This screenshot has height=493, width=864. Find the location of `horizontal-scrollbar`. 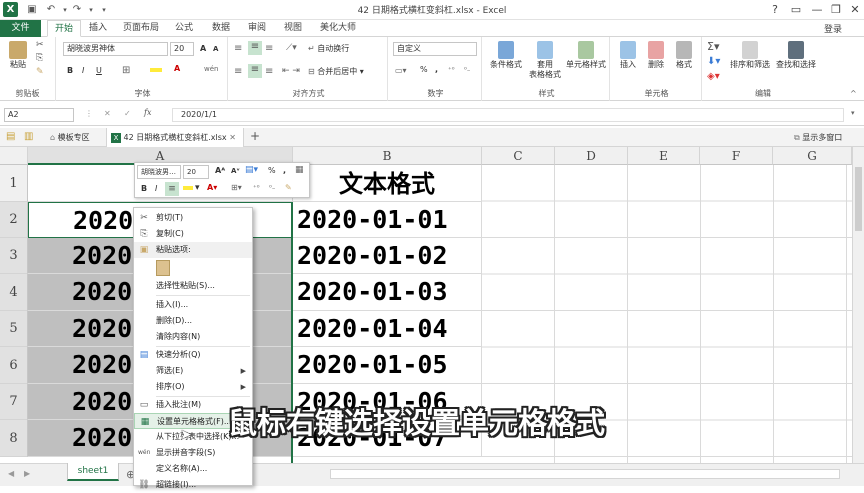

horizontal-scrollbar is located at coordinates (585, 474).